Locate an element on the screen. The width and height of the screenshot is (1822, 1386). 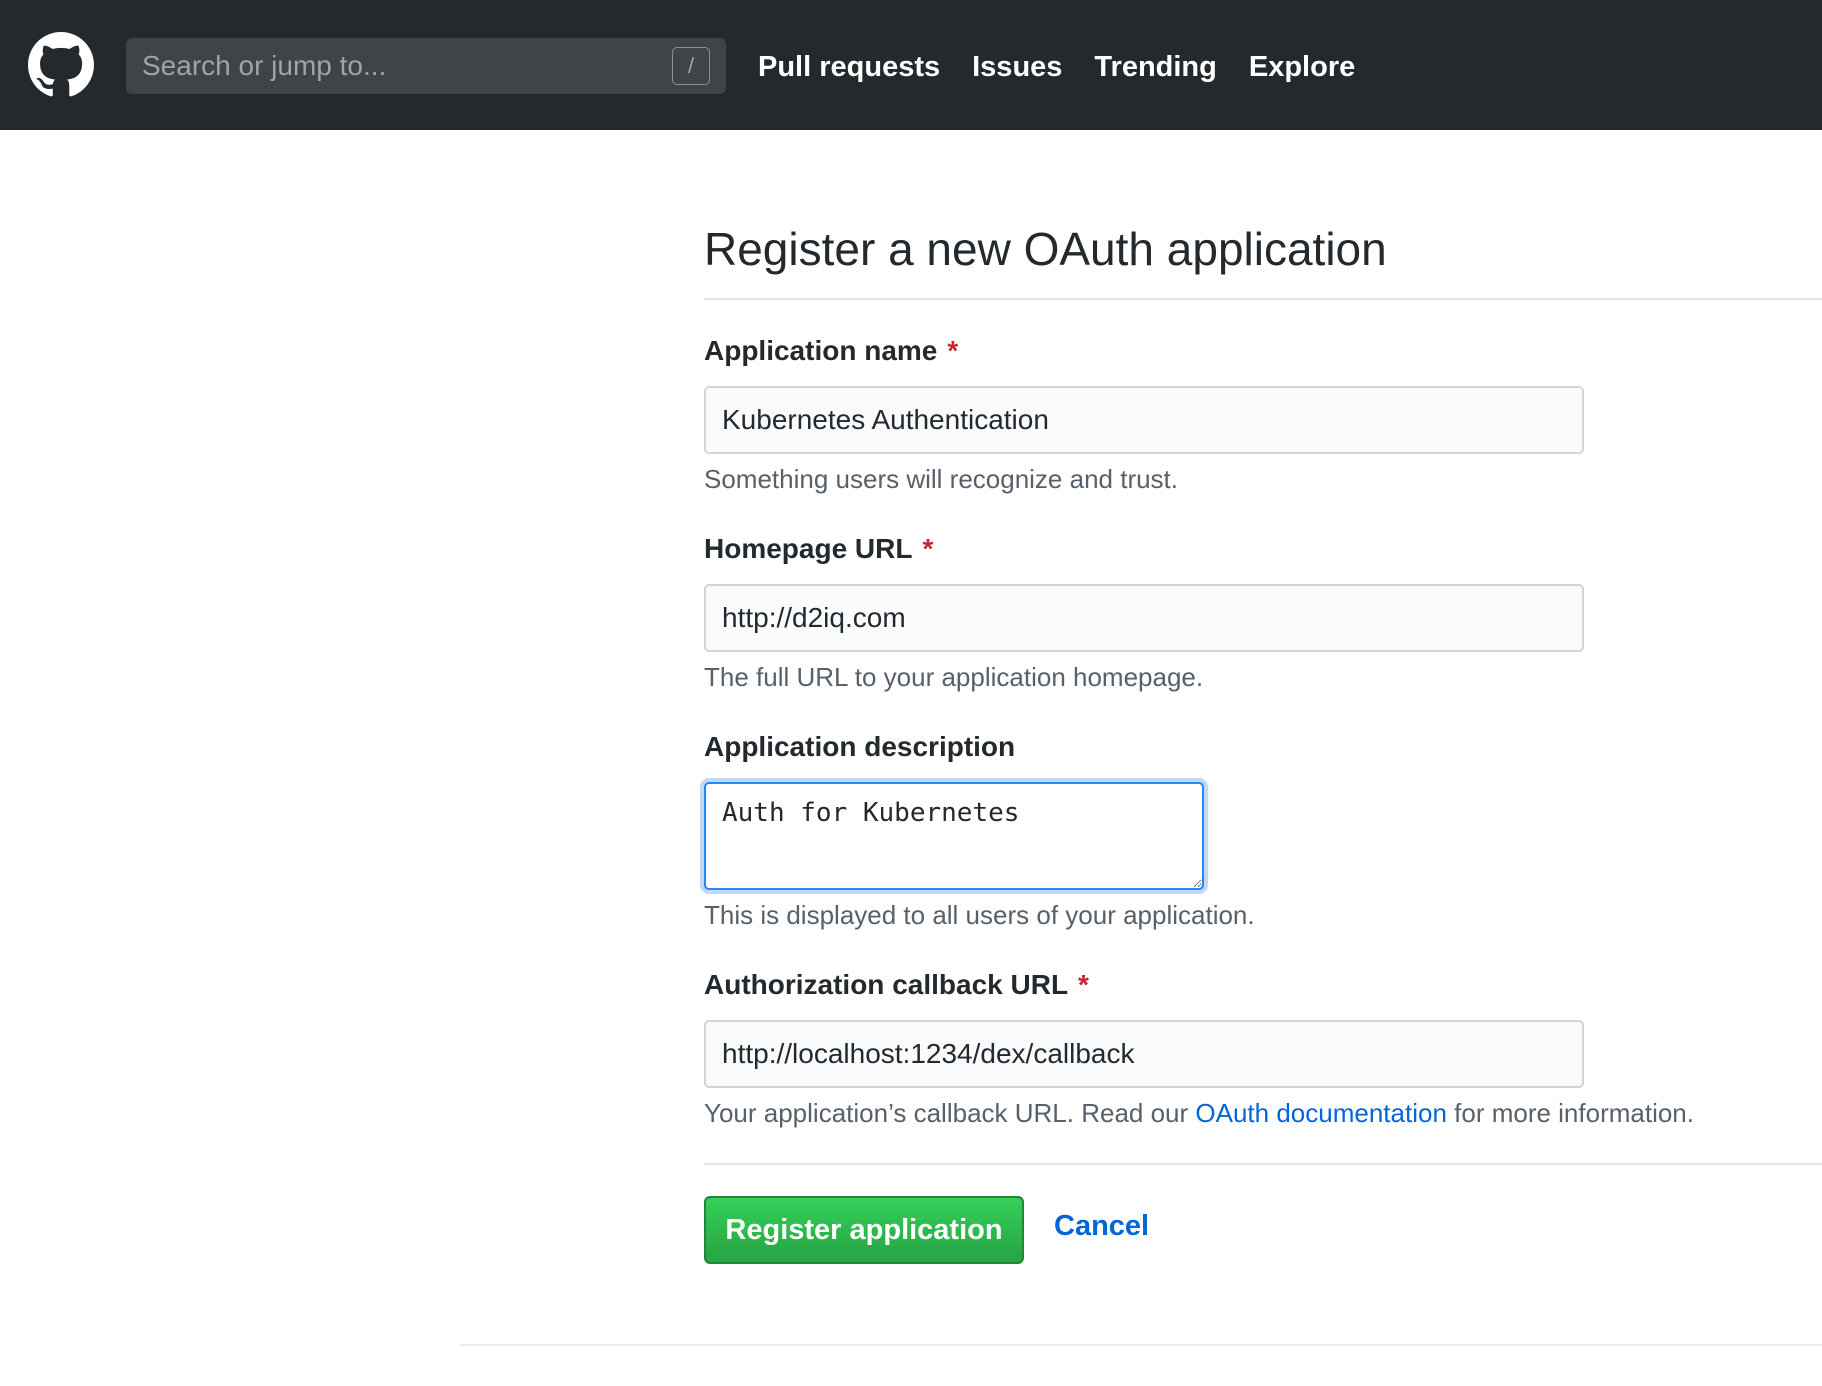
nav-explore: Explore is located at coordinates (1302, 67).